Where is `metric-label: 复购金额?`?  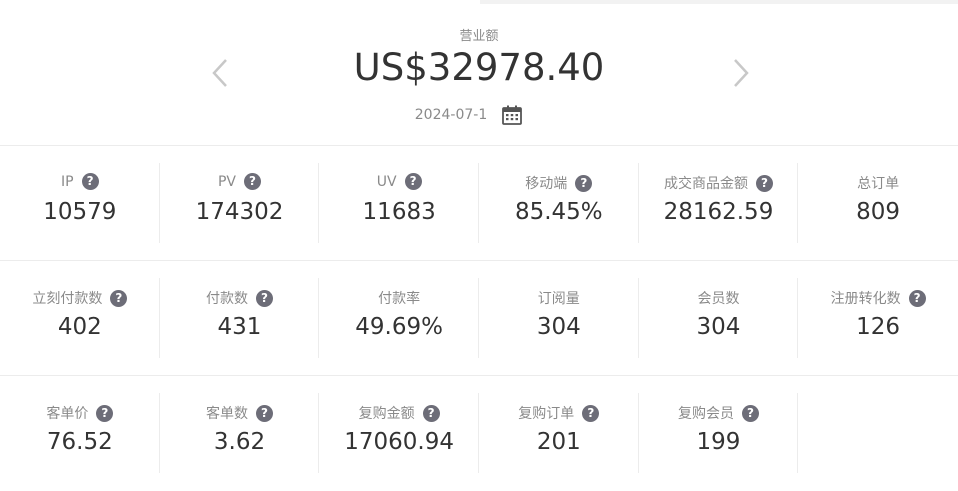
metric-label: 复购金额? is located at coordinates (399, 413).